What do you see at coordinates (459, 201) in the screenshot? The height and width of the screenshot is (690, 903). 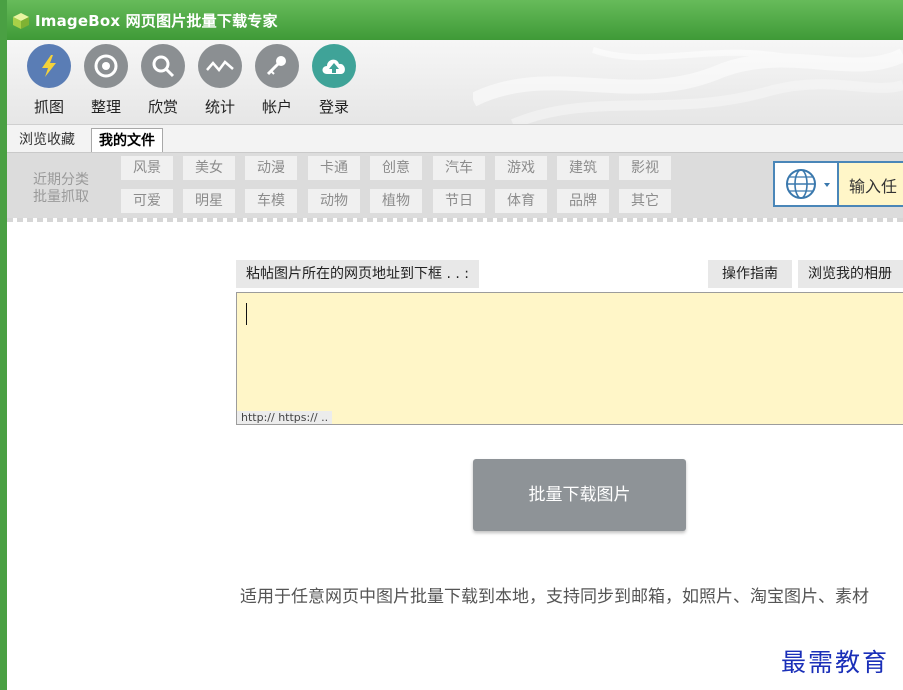 I see `category-item: 节日` at bounding box center [459, 201].